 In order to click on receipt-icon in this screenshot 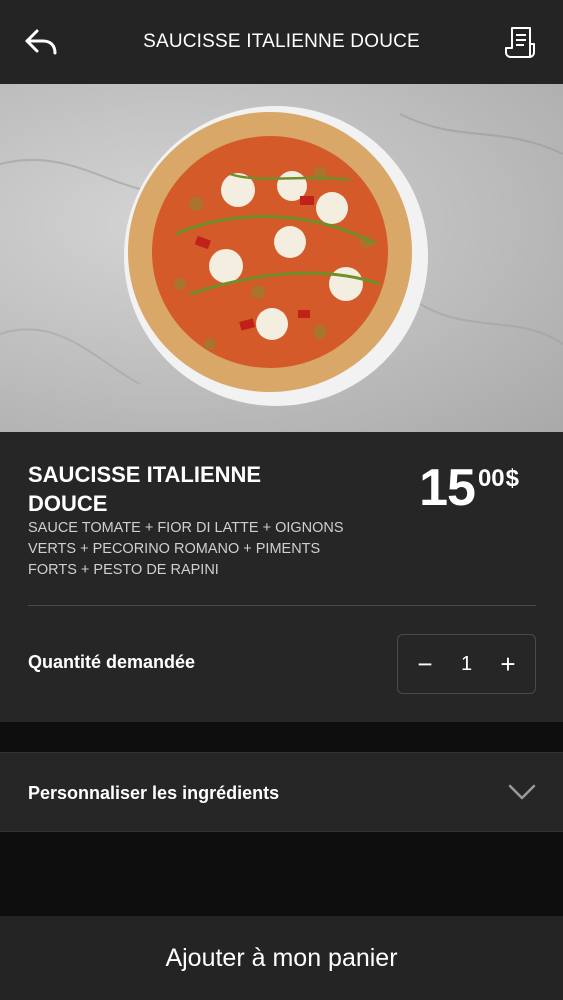, I will do `click(520, 42)`.